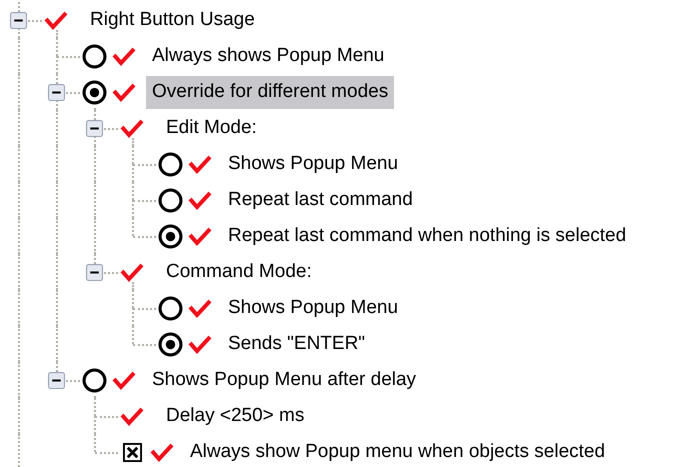 This screenshot has height=467, width=673. What do you see at coordinates (398, 451) in the screenshot?
I see `tree-item: Always show Popup menu when objects selected` at bounding box center [398, 451].